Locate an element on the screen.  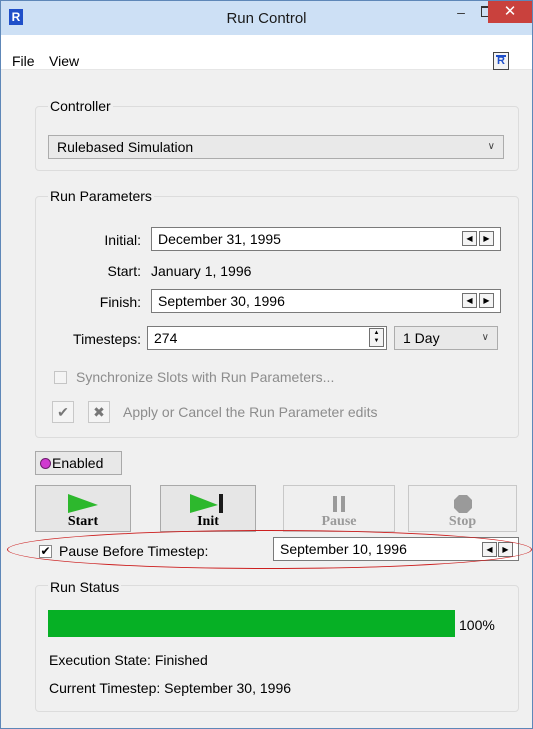
pause-button-label: Pause is located at coordinates (339, 521).